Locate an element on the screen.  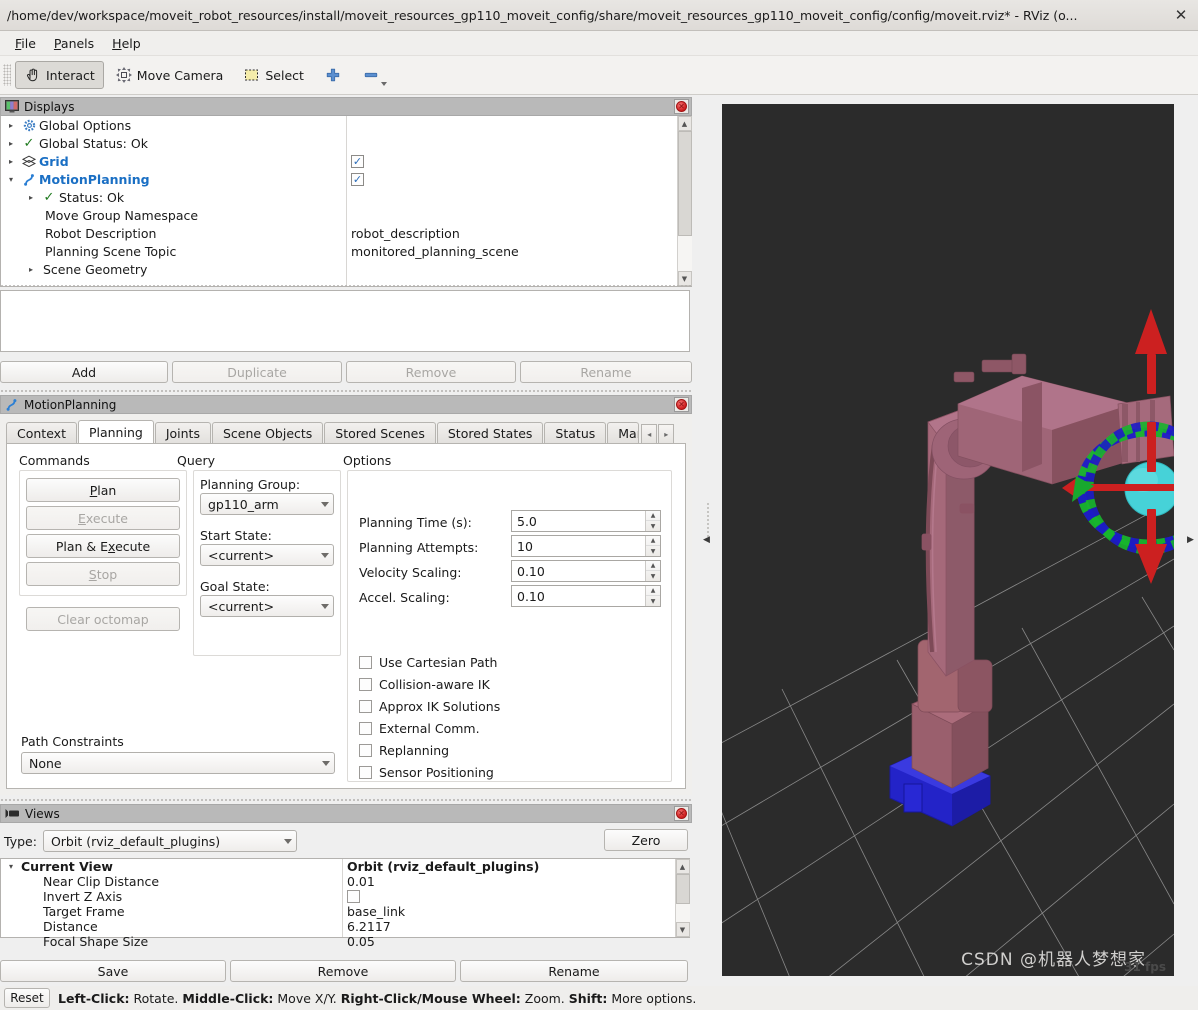
goal-state-select: <current> is located at coordinates (267, 606).